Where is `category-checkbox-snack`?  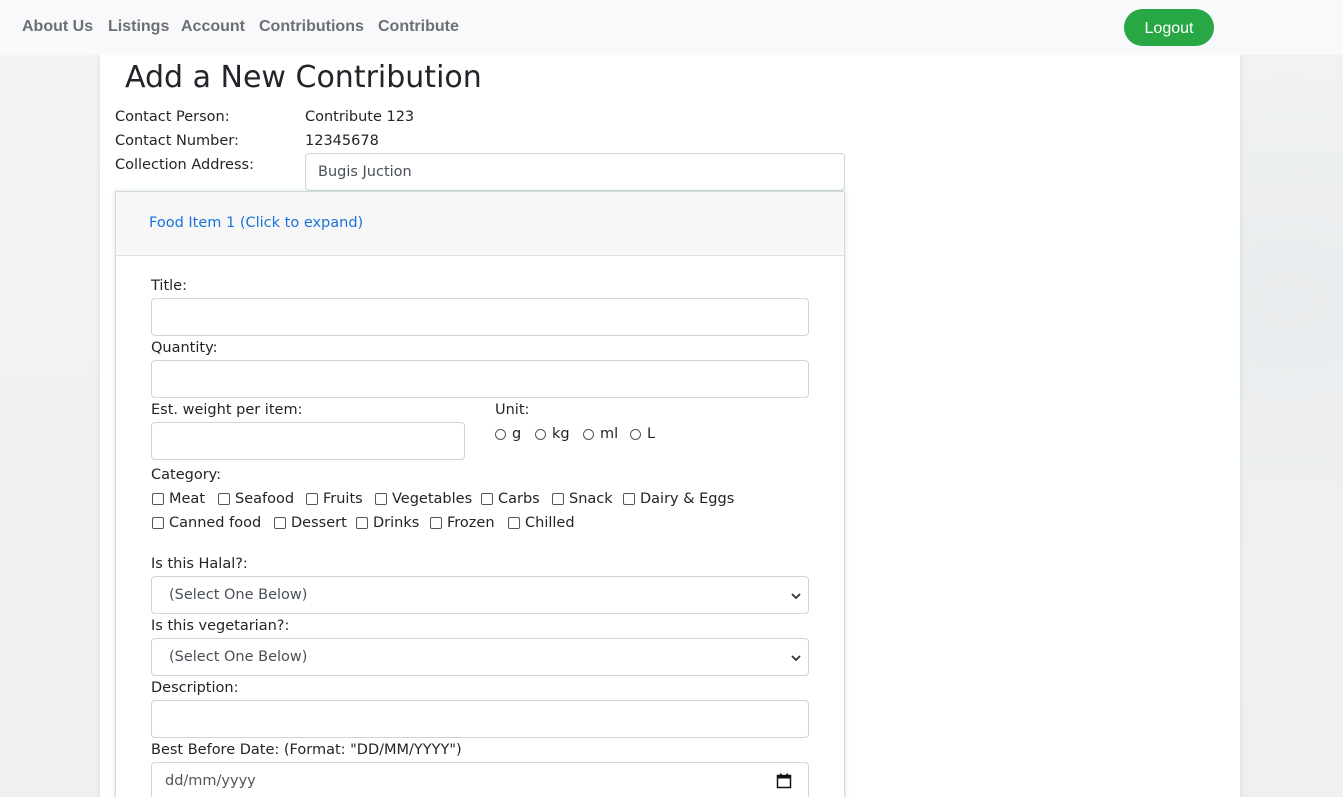
category-checkbox-snack is located at coordinates (558, 499).